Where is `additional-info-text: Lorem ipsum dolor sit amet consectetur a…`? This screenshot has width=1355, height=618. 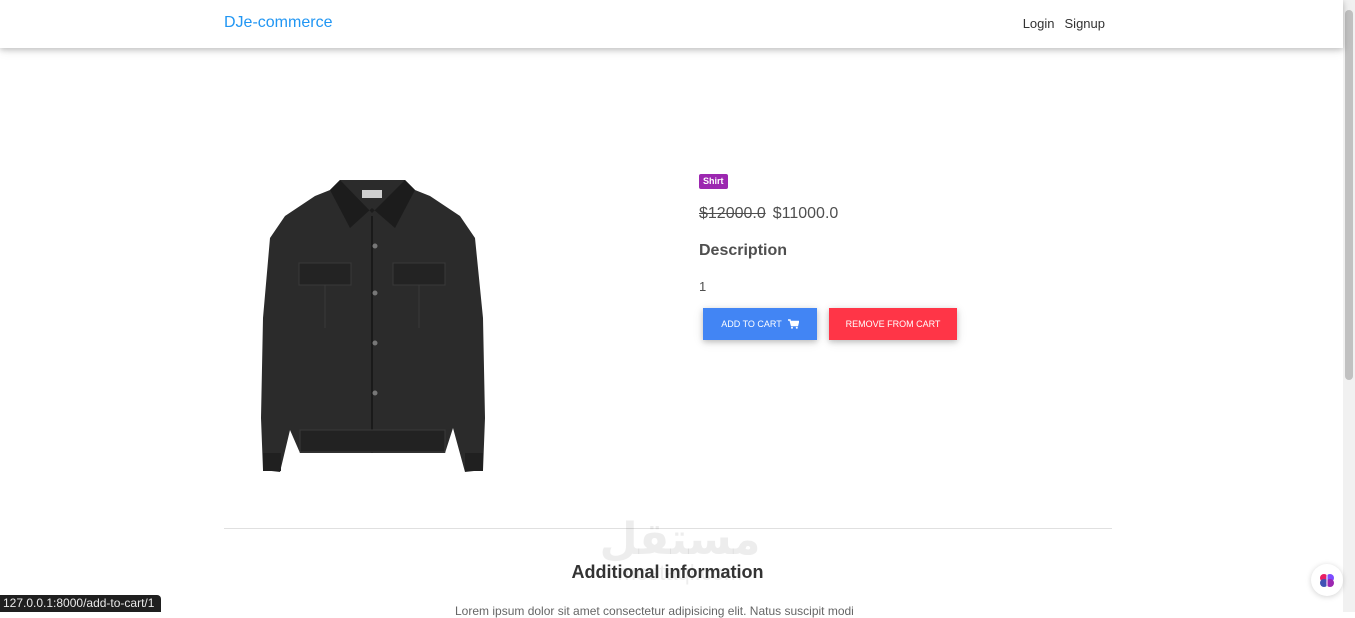 additional-info-text: Lorem ipsum dolor sit amet consectetur a… is located at coordinates (654, 611).